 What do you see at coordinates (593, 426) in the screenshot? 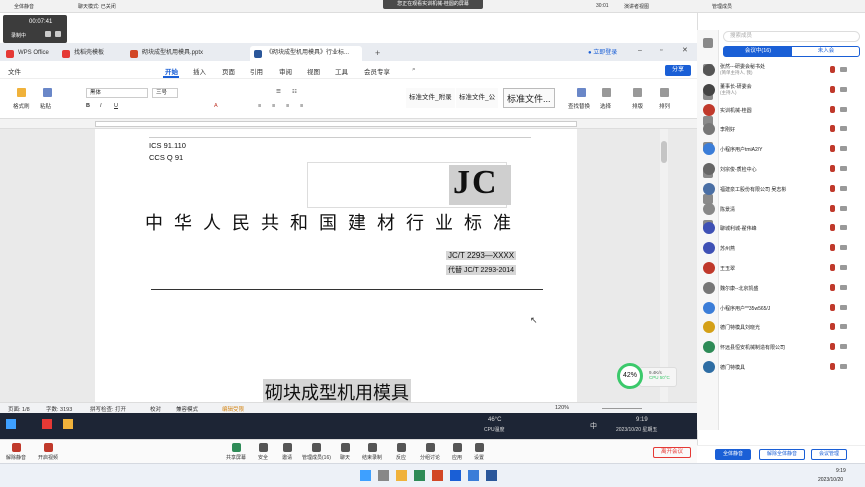
I see `ime-indicator: 中` at bounding box center [593, 426].